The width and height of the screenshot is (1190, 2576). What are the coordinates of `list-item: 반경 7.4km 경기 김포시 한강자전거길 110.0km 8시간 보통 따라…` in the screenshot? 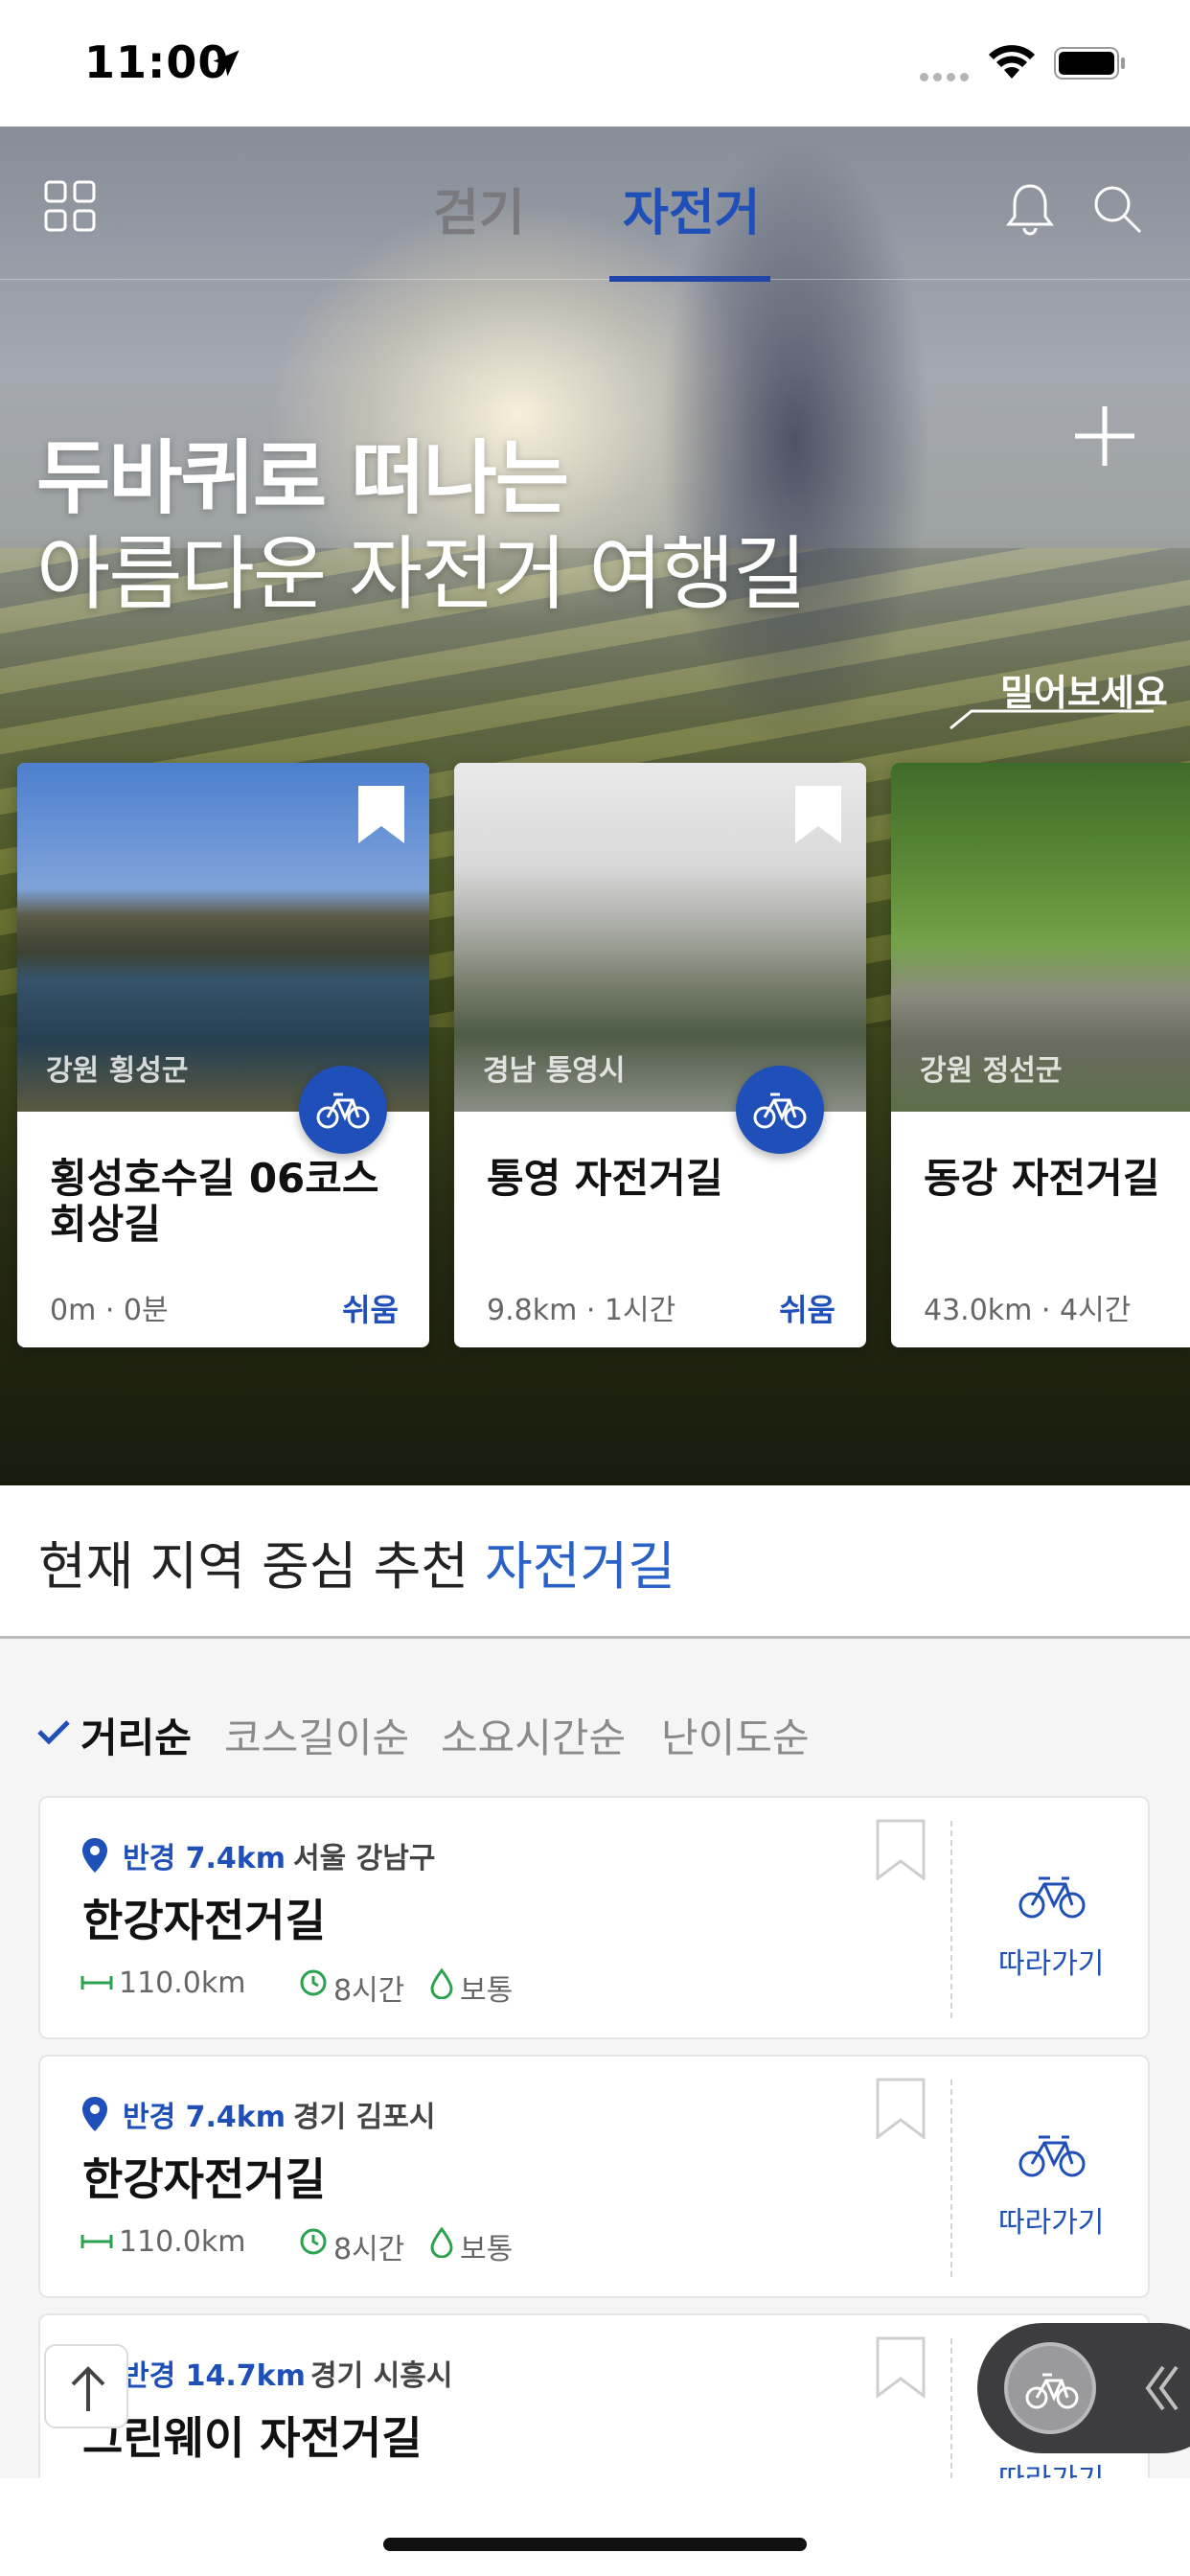 It's located at (594, 2176).